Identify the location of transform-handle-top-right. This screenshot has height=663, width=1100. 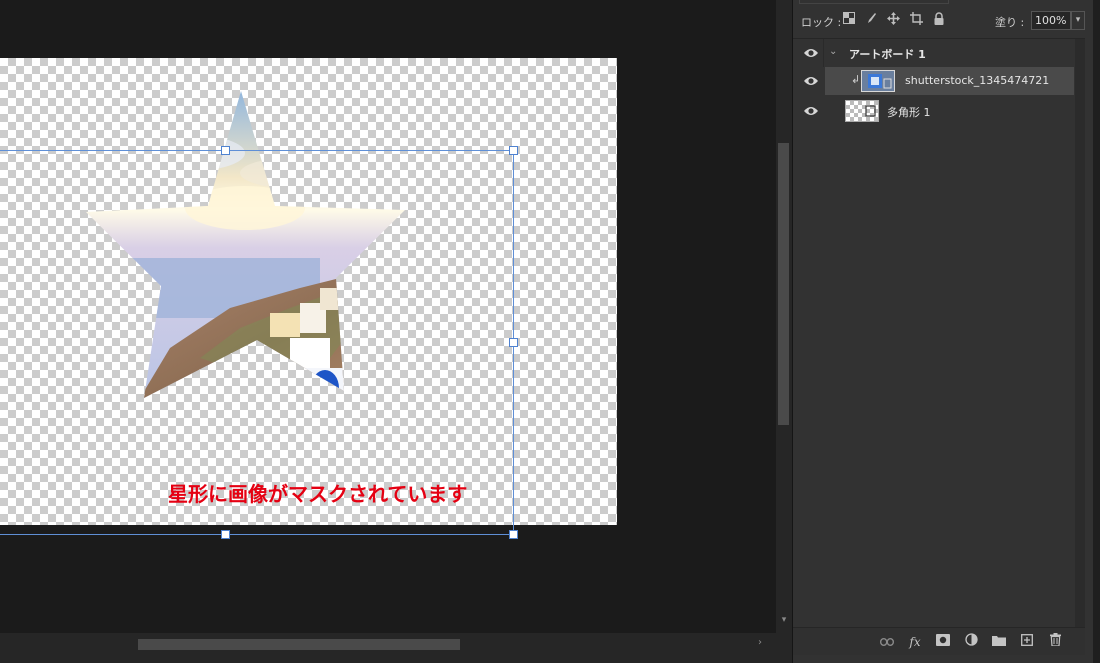
(513, 150).